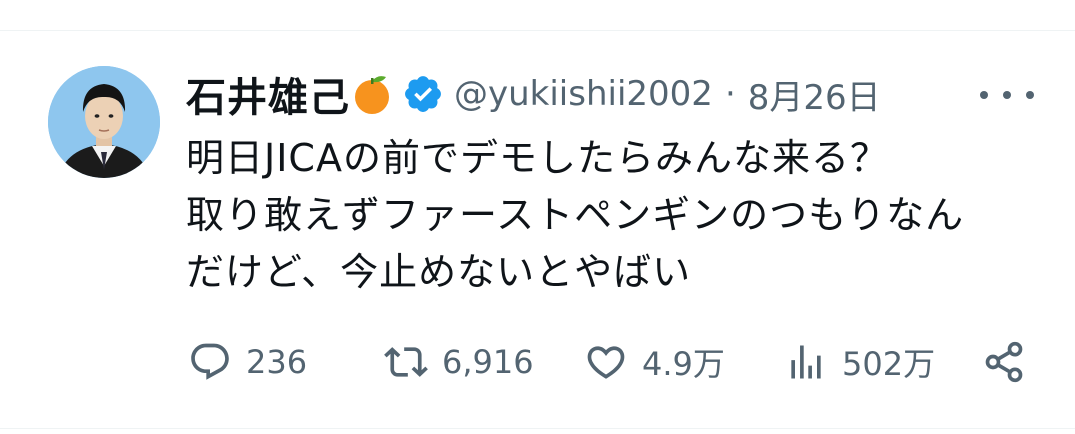  I want to click on verified-badge-icon, so click(423, 94).